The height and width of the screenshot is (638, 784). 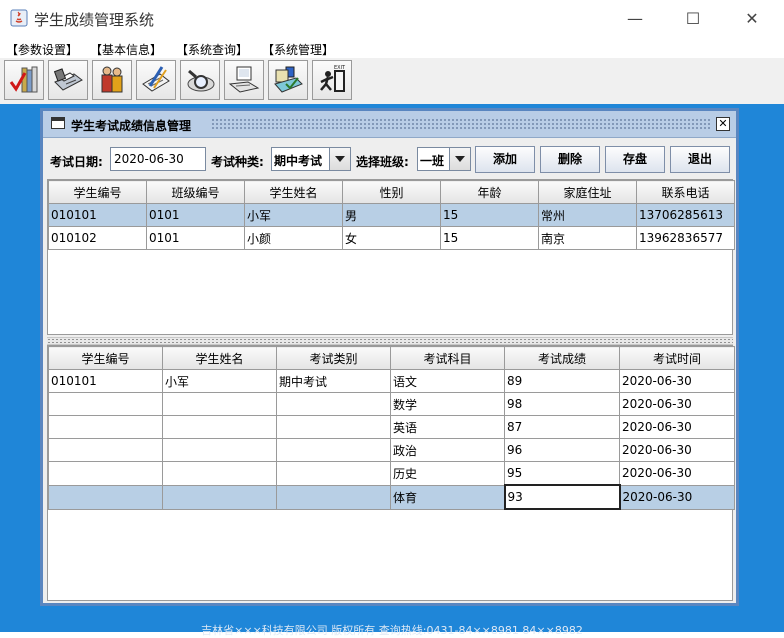 I want to click on table-row: 英语 87 2020-06-30, so click(x=391, y=427).